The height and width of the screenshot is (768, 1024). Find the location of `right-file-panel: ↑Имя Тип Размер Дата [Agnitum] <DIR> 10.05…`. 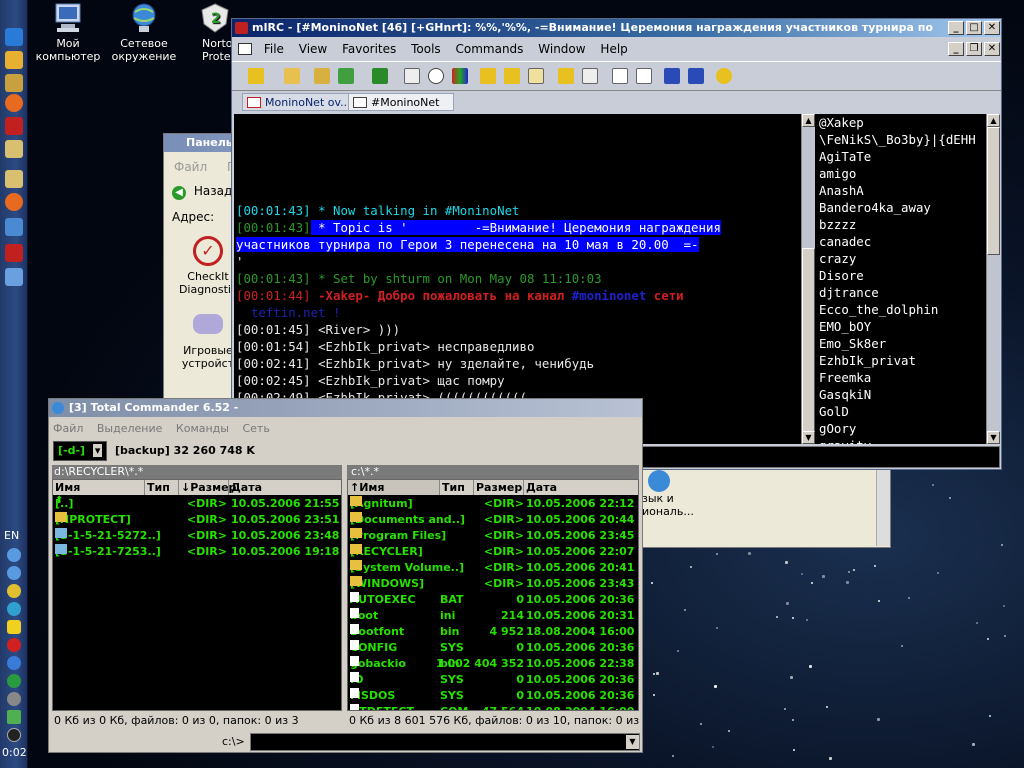

right-file-panel: ↑Имя Тип Размер Дата [Agnitum] <DIR> 10.05… is located at coordinates (493, 595).